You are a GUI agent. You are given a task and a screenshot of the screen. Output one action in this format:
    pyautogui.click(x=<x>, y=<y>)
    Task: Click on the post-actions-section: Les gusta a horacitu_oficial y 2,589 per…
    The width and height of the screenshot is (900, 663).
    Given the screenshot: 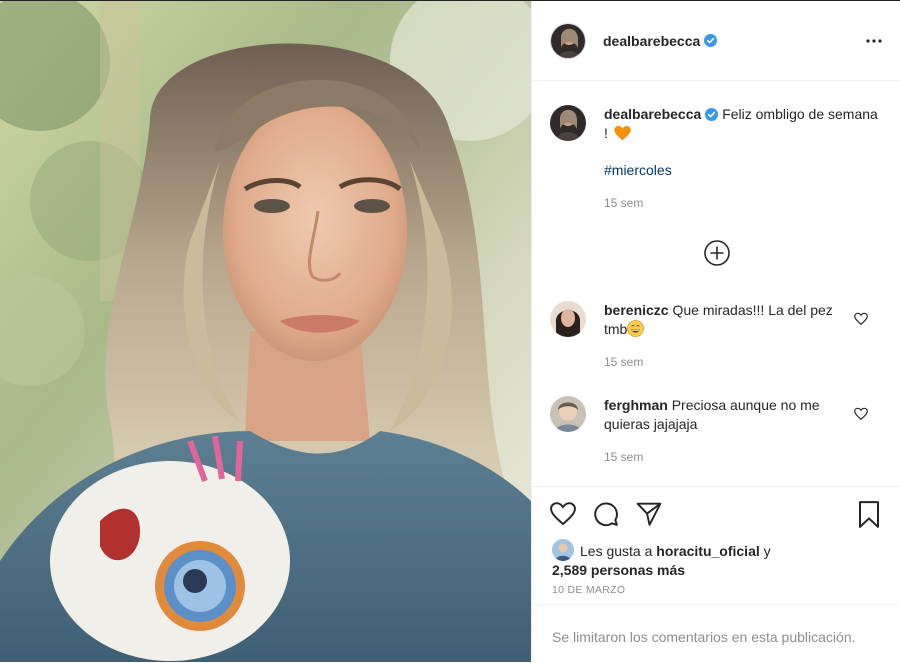 What is the action you would take?
    pyautogui.click(x=716, y=574)
    